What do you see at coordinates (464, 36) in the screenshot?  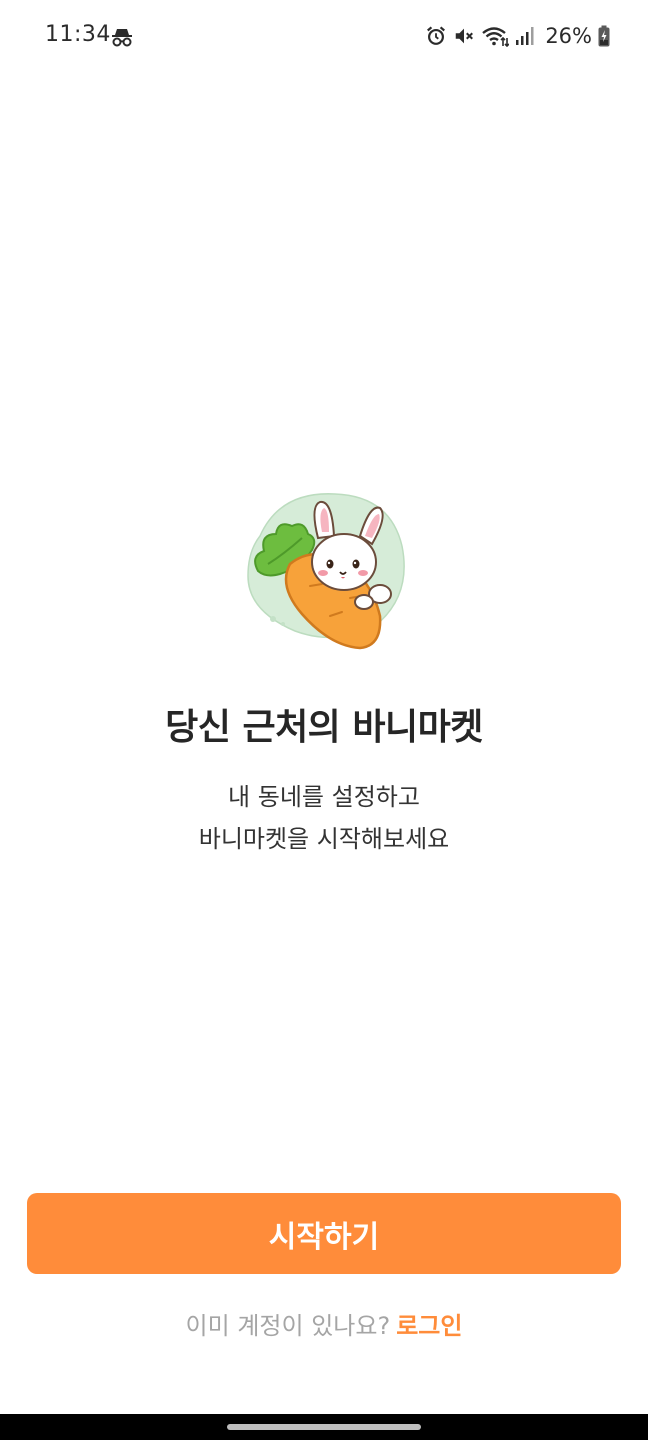 I see `mute-icon` at bounding box center [464, 36].